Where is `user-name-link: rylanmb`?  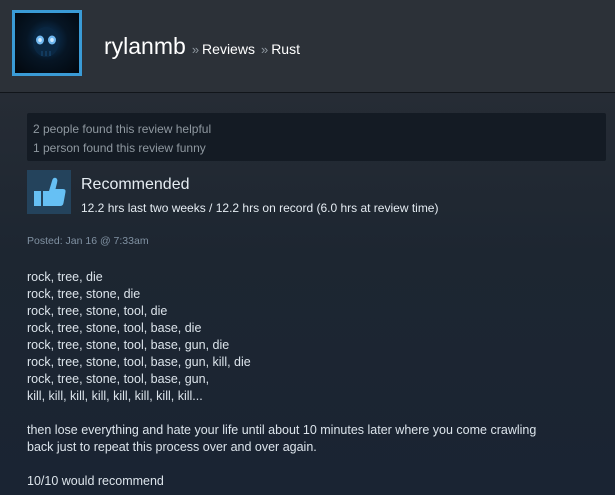
user-name-link: rylanmb is located at coordinates (145, 46).